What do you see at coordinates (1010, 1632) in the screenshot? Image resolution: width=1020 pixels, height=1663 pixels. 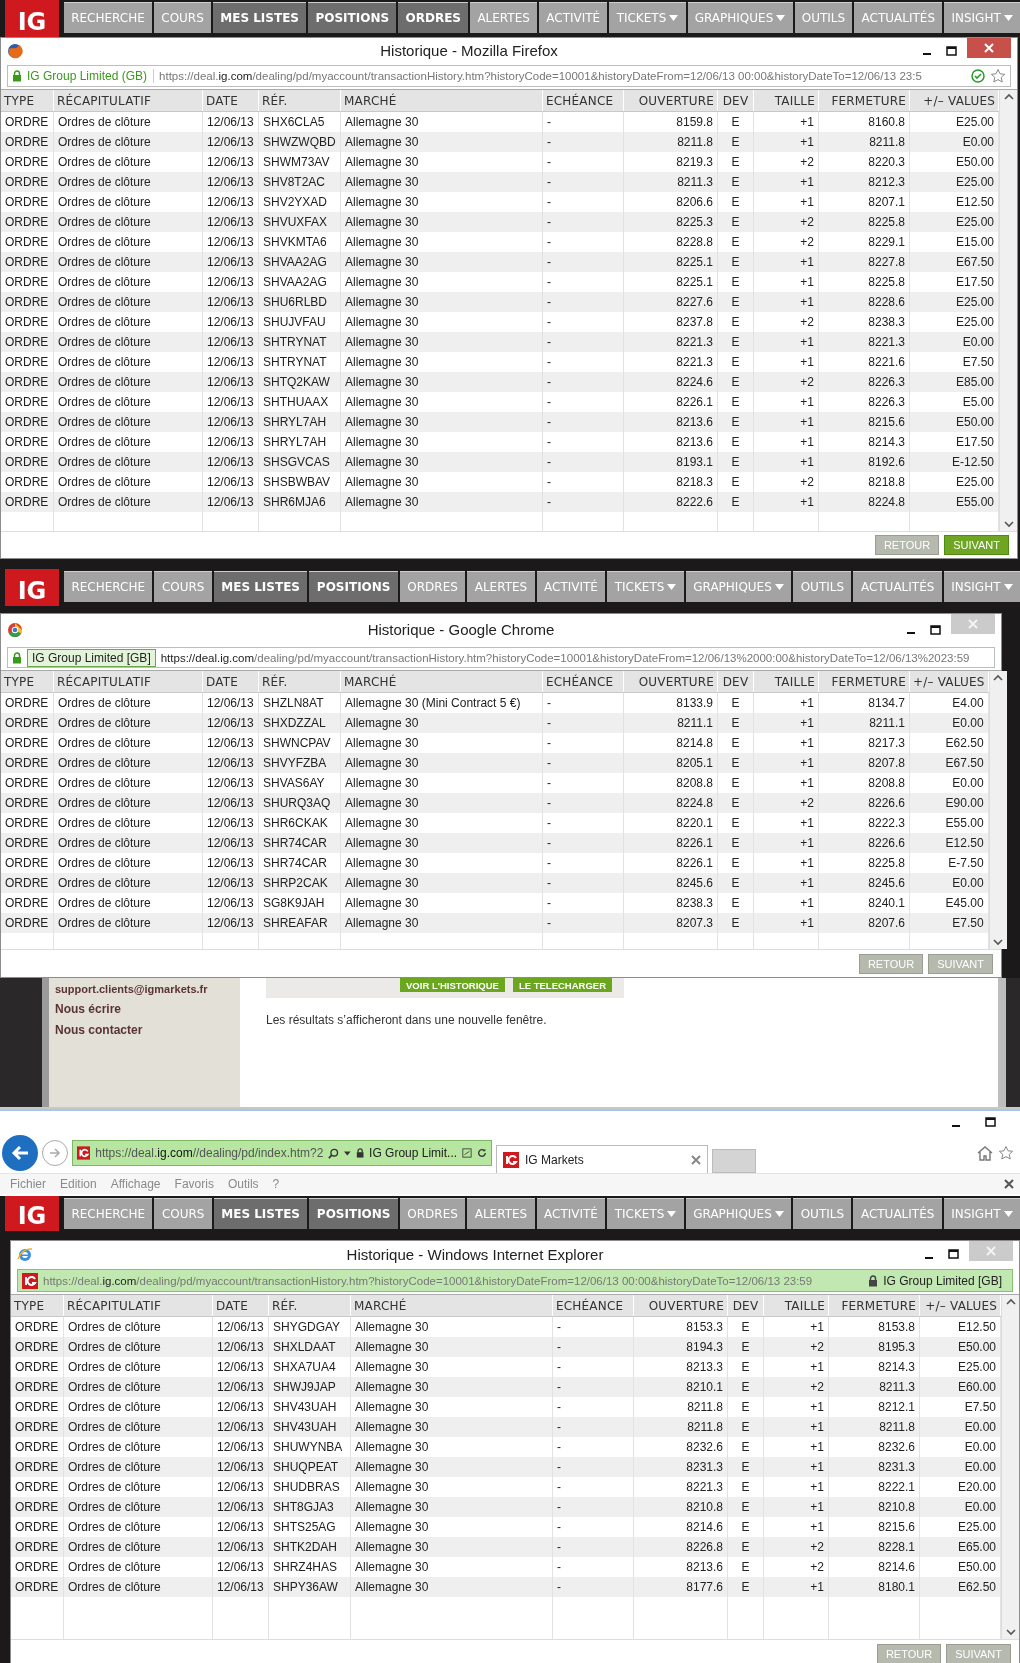 I see `chevron-down-icon` at bounding box center [1010, 1632].